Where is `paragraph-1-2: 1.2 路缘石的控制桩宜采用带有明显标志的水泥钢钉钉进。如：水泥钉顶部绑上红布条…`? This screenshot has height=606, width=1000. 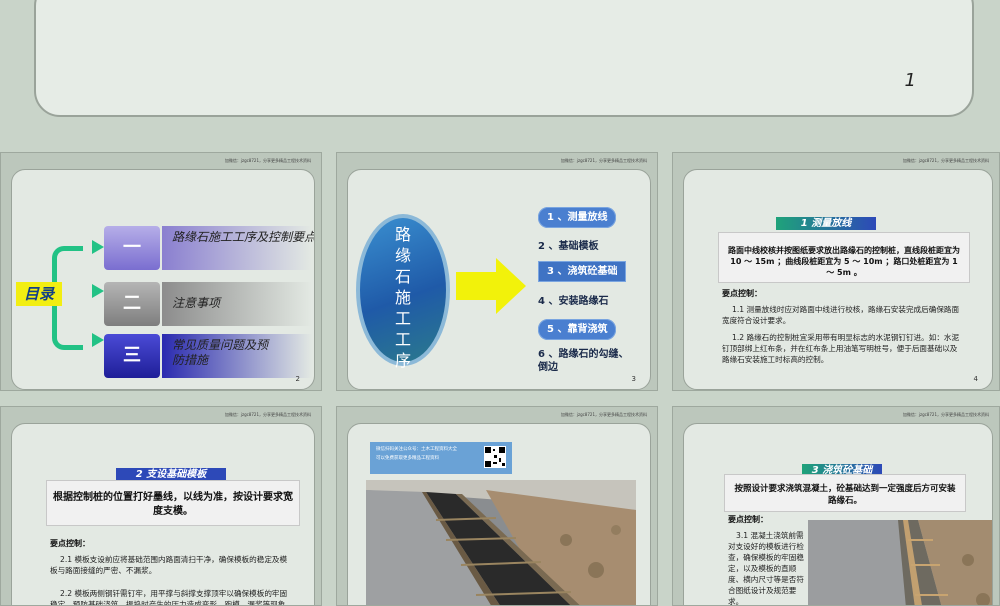 paragraph-1-2: 1.2 路缘石的控制桩宜采用带有明显标志的水泥钢钉钉进。如：水泥钉顶部绑上红布条… is located at coordinates (841, 348).